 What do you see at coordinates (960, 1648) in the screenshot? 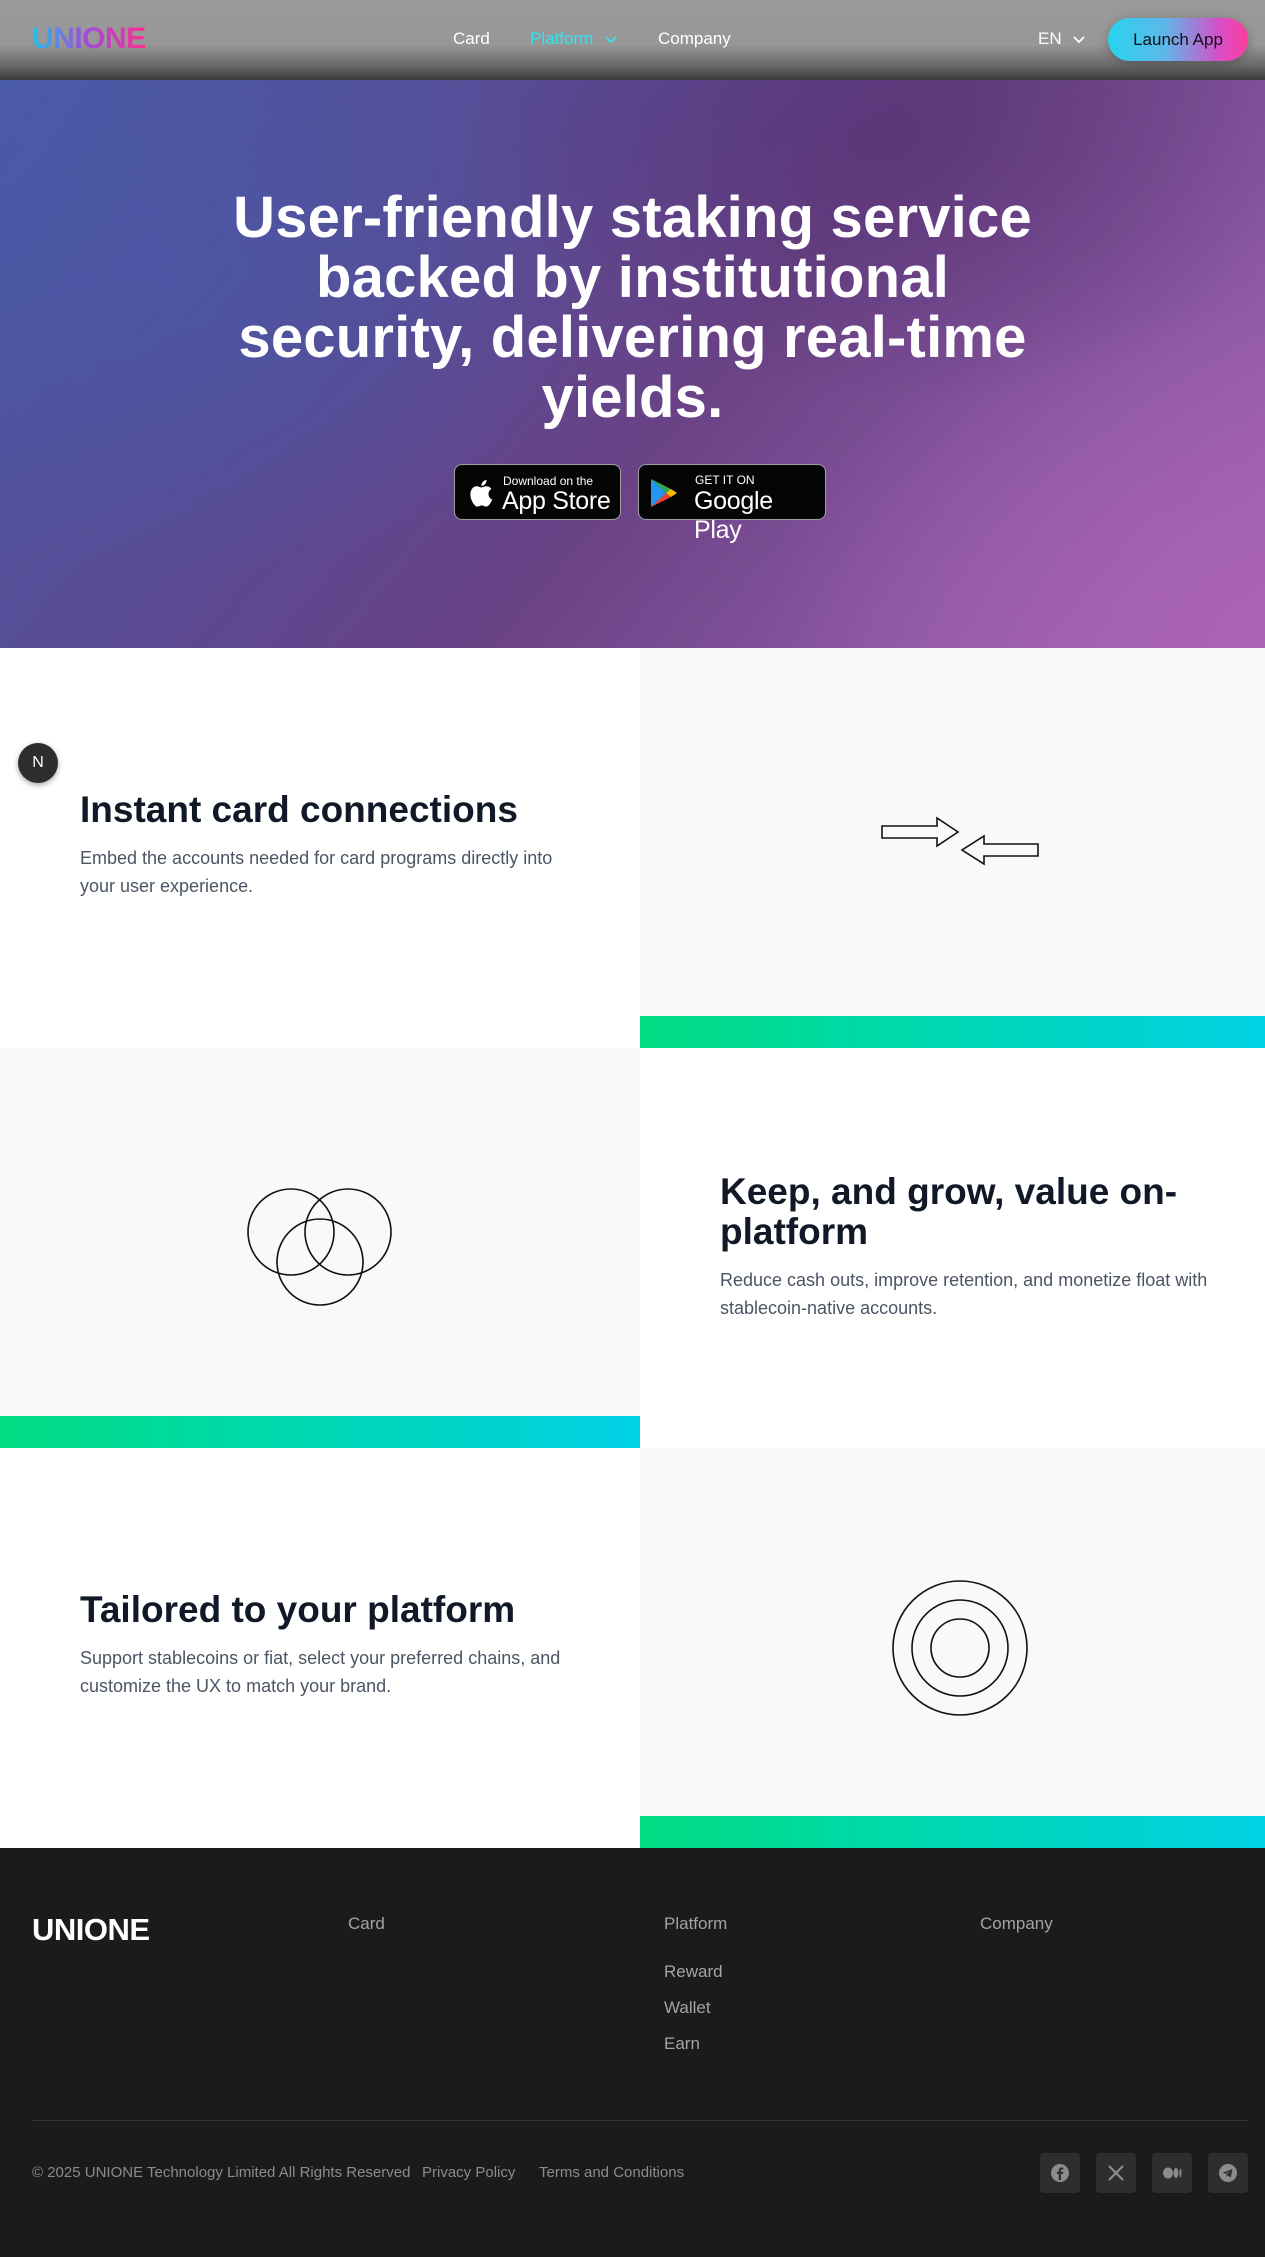
I see `concentric-circles-icon` at bounding box center [960, 1648].